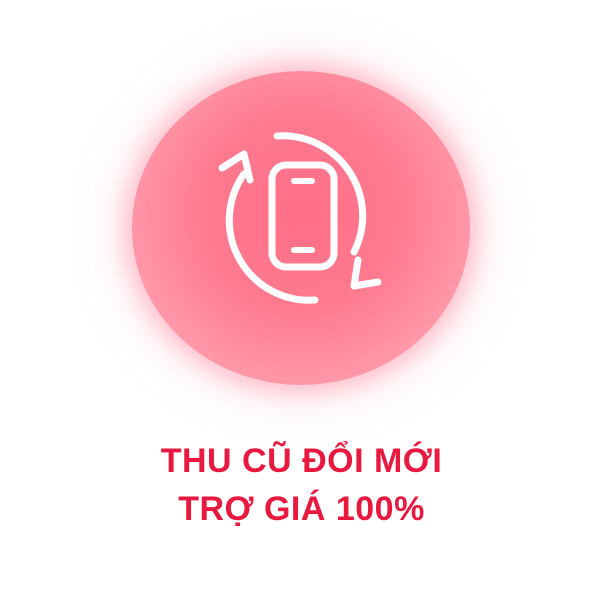 The height and width of the screenshot is (603, 603). What do you see at coordinates (295, 217) in the screenshot?
I see `phone-exchange-icon` at bounding box center [295, 217].